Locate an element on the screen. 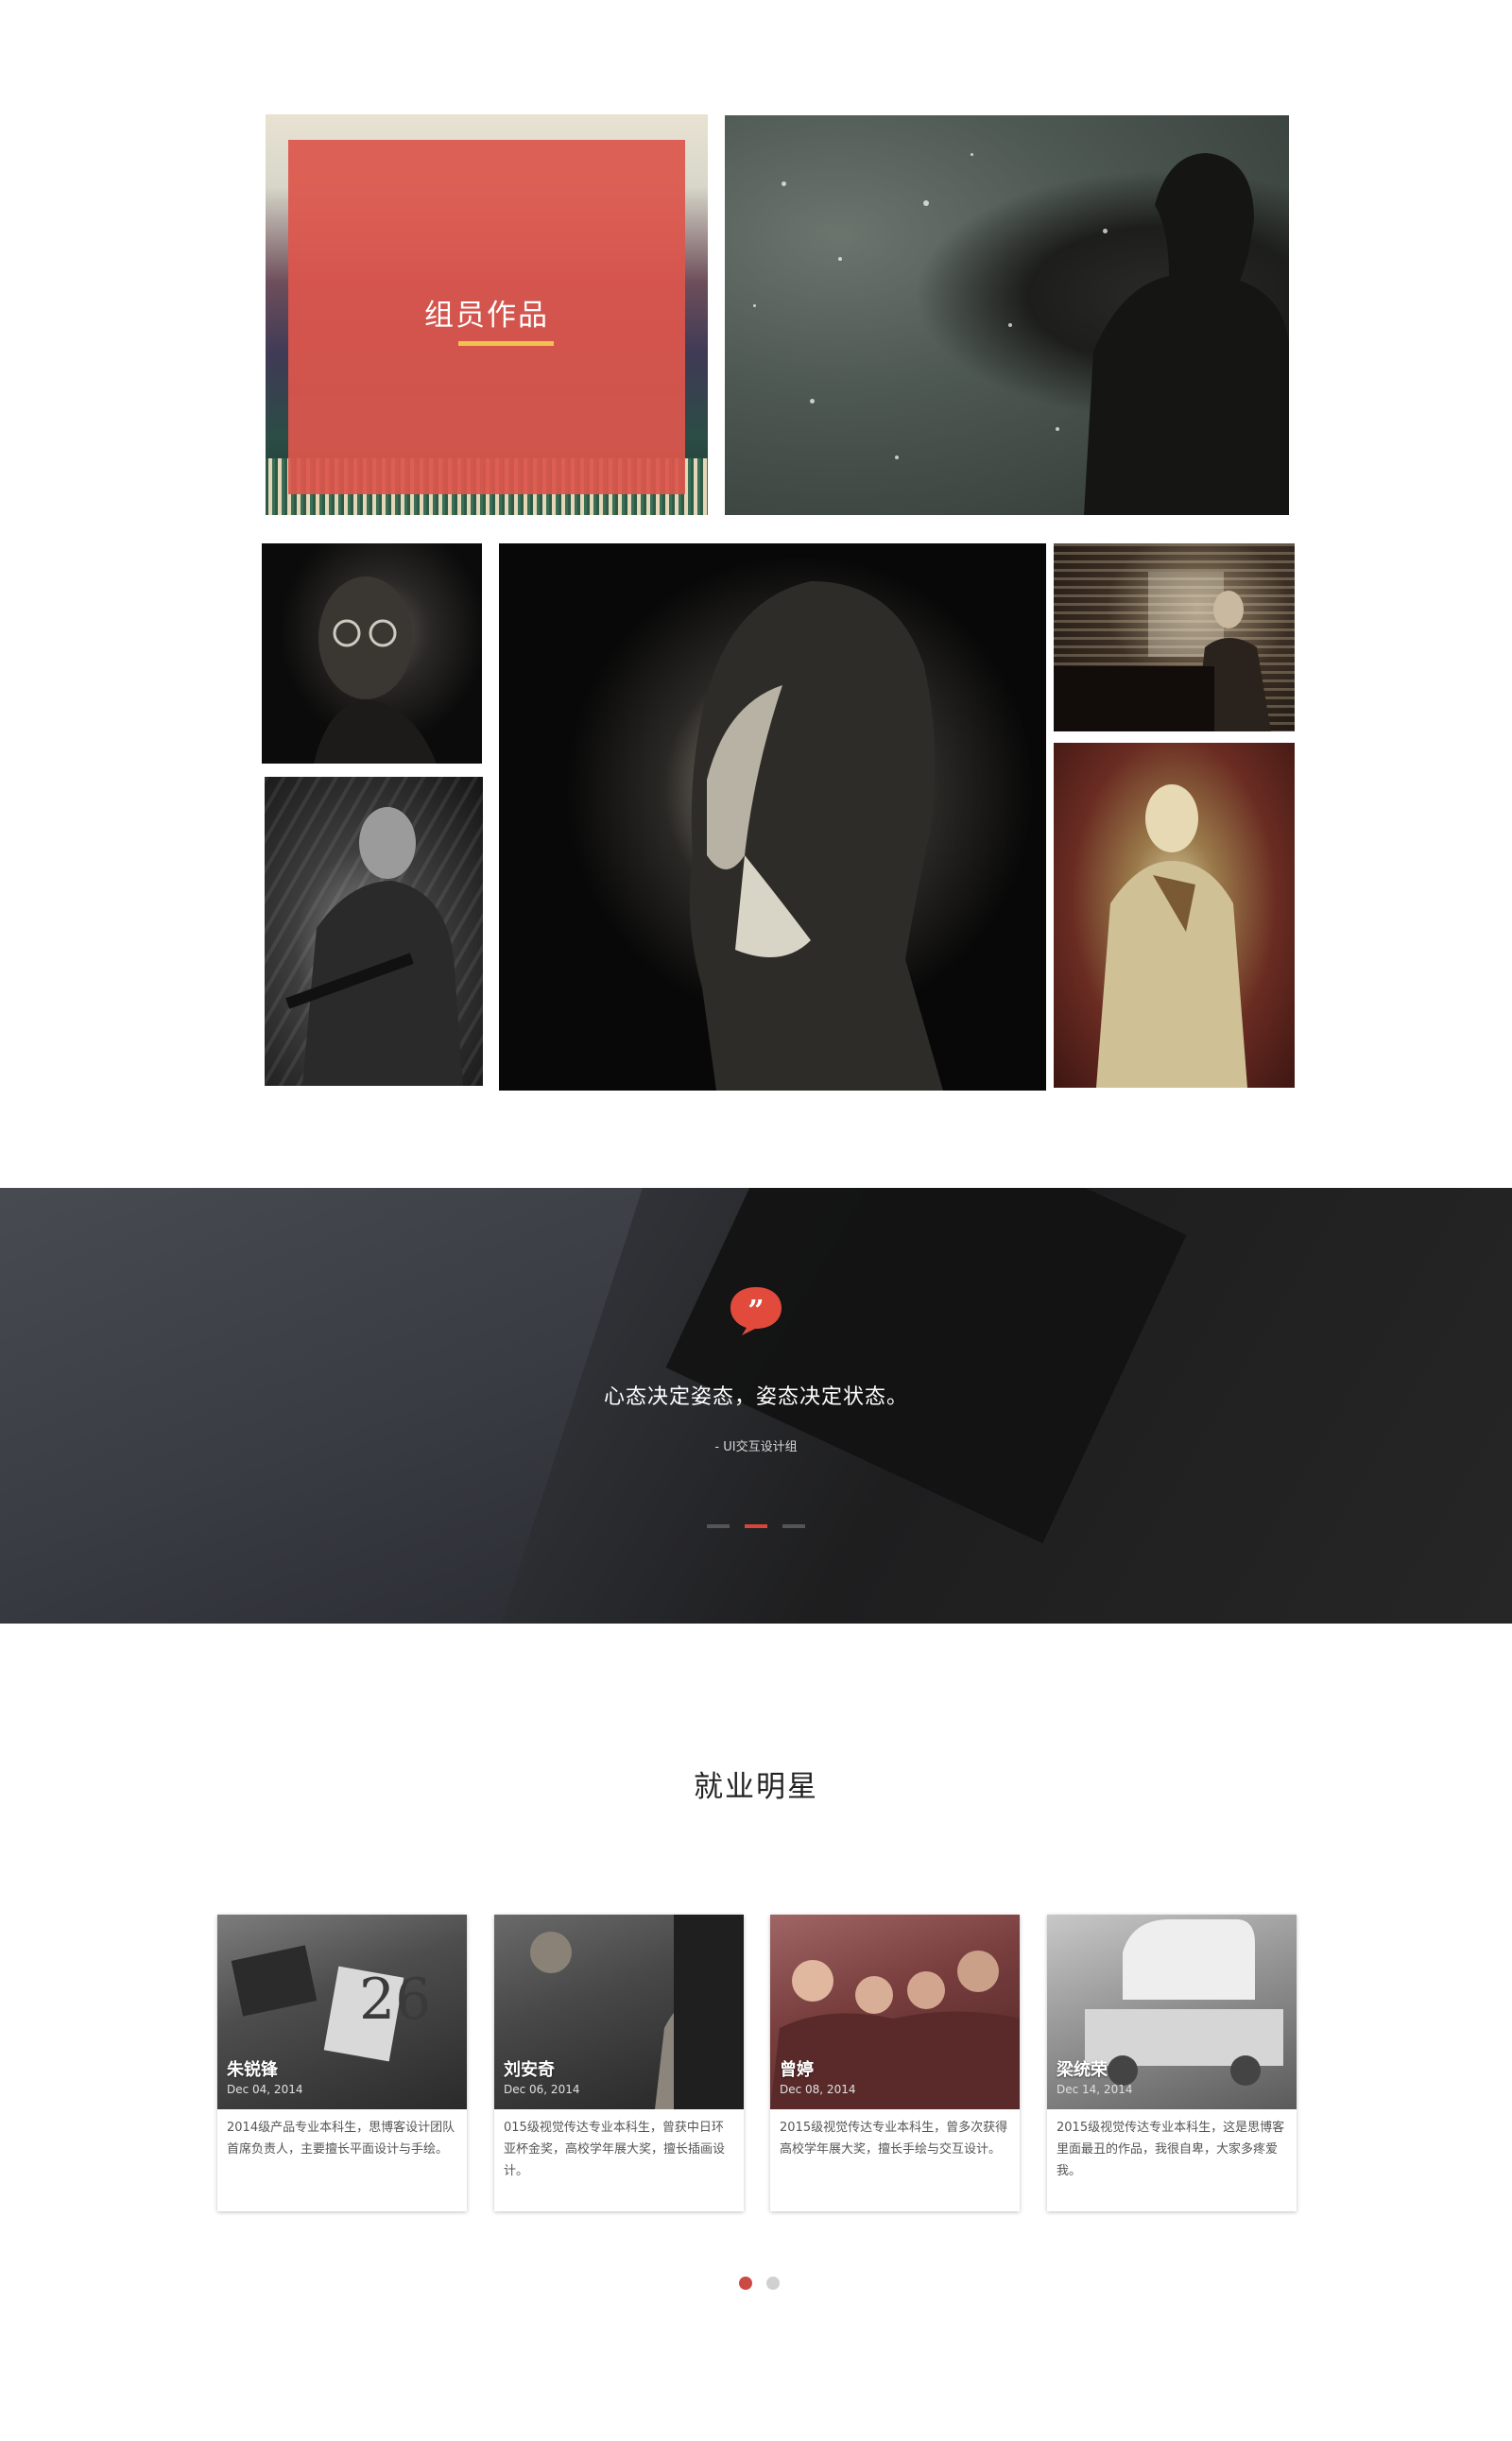 The height and width of the screenshot is (2441, 1512). gallery-item-soldier is located at coordinates (374, 931).